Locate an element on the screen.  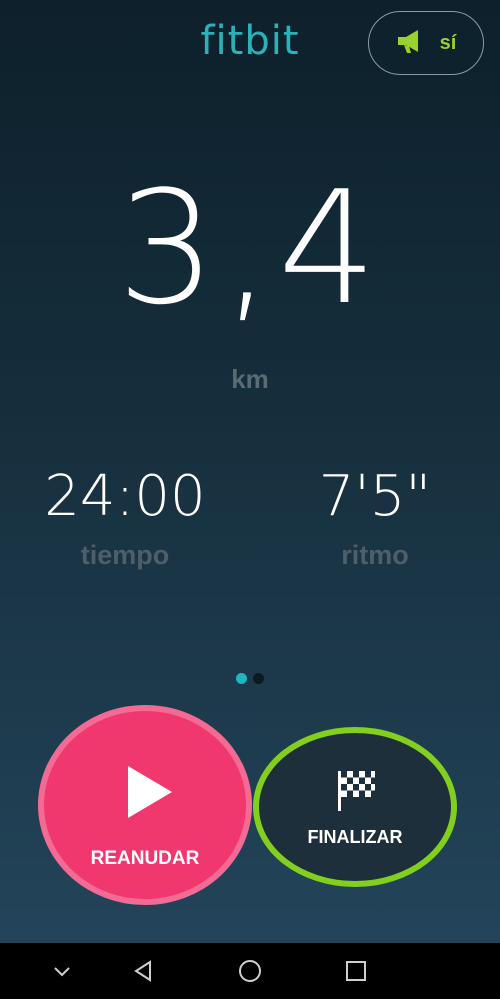
megaphone-icon is located at coordinates (411, 43).